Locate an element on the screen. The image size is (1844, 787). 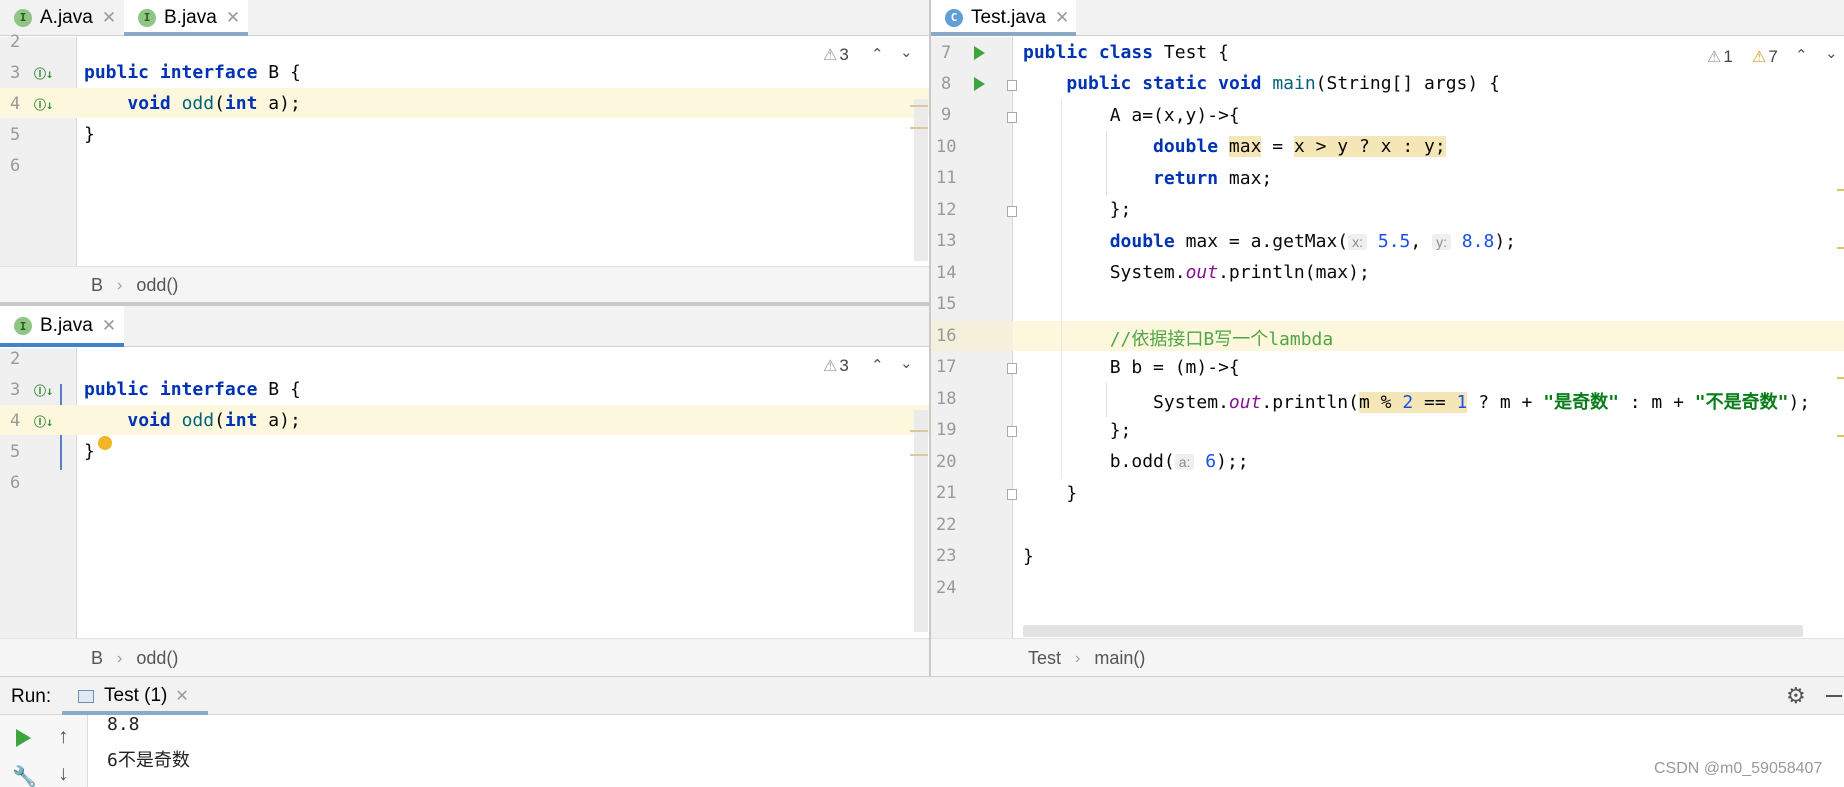
scroll-down-icon: ↓ is located at coordinates (63, 774).